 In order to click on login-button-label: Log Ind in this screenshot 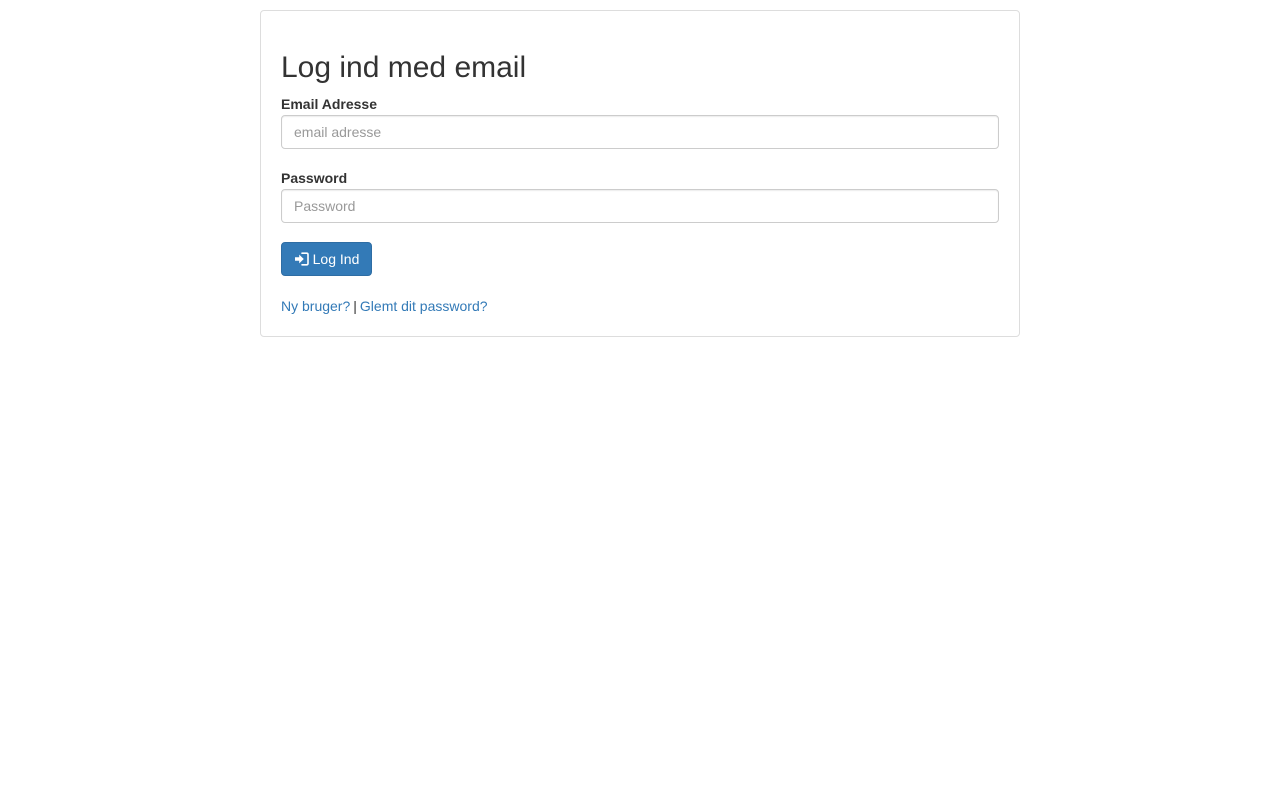, I will do `click(336, 259)`.